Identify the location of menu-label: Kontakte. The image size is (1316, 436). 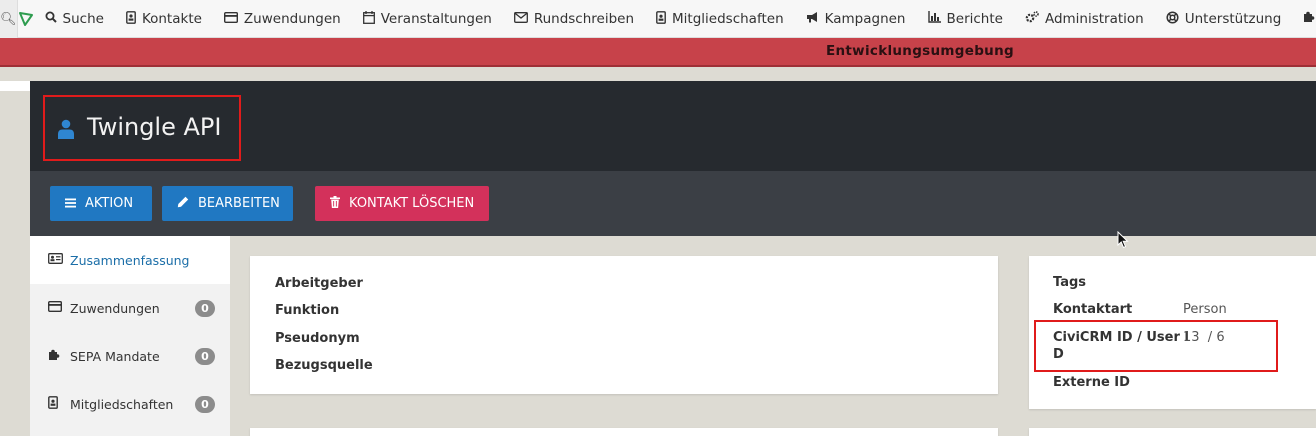
(171, 18).